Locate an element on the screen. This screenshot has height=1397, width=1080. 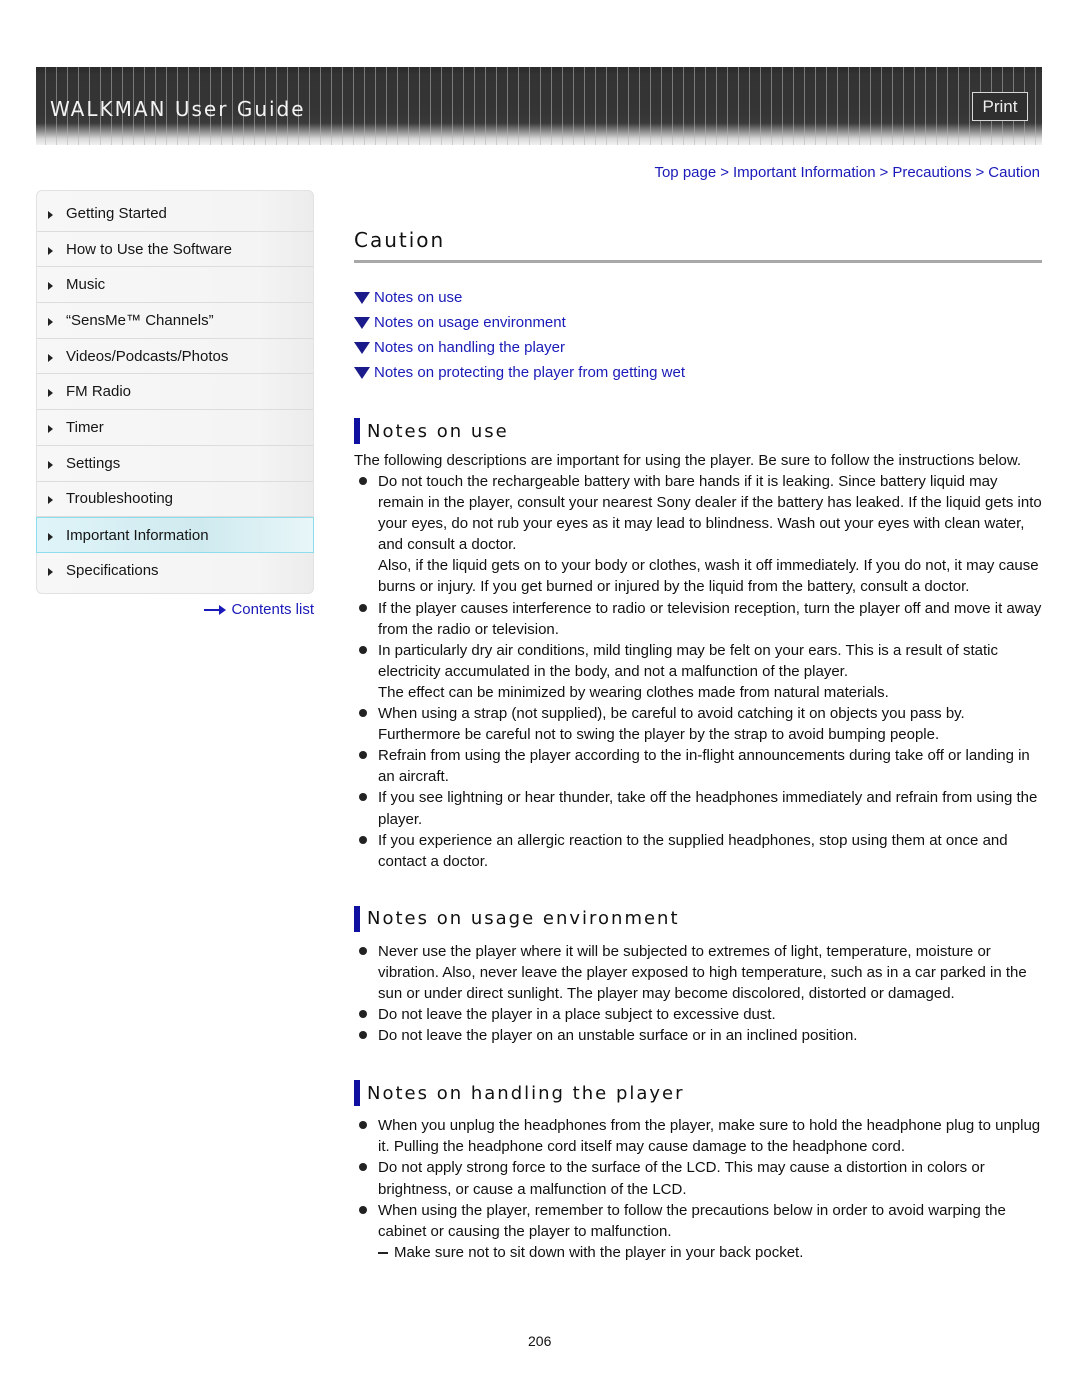
contents-list-label: Contents list is located at coordinates (272, 609).